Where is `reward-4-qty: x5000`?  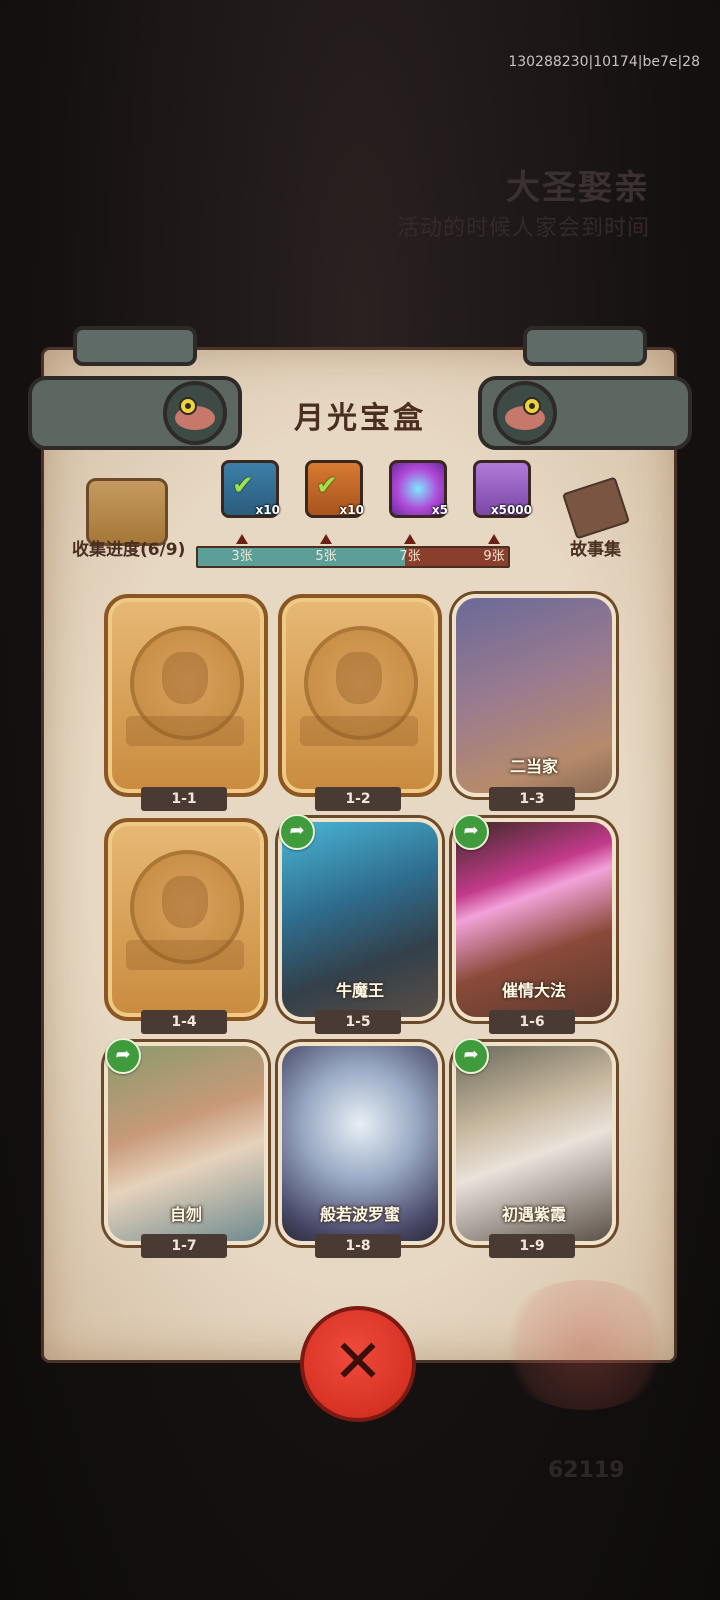
reward-4-qty: x5000 is located at coordinates (511, 510).